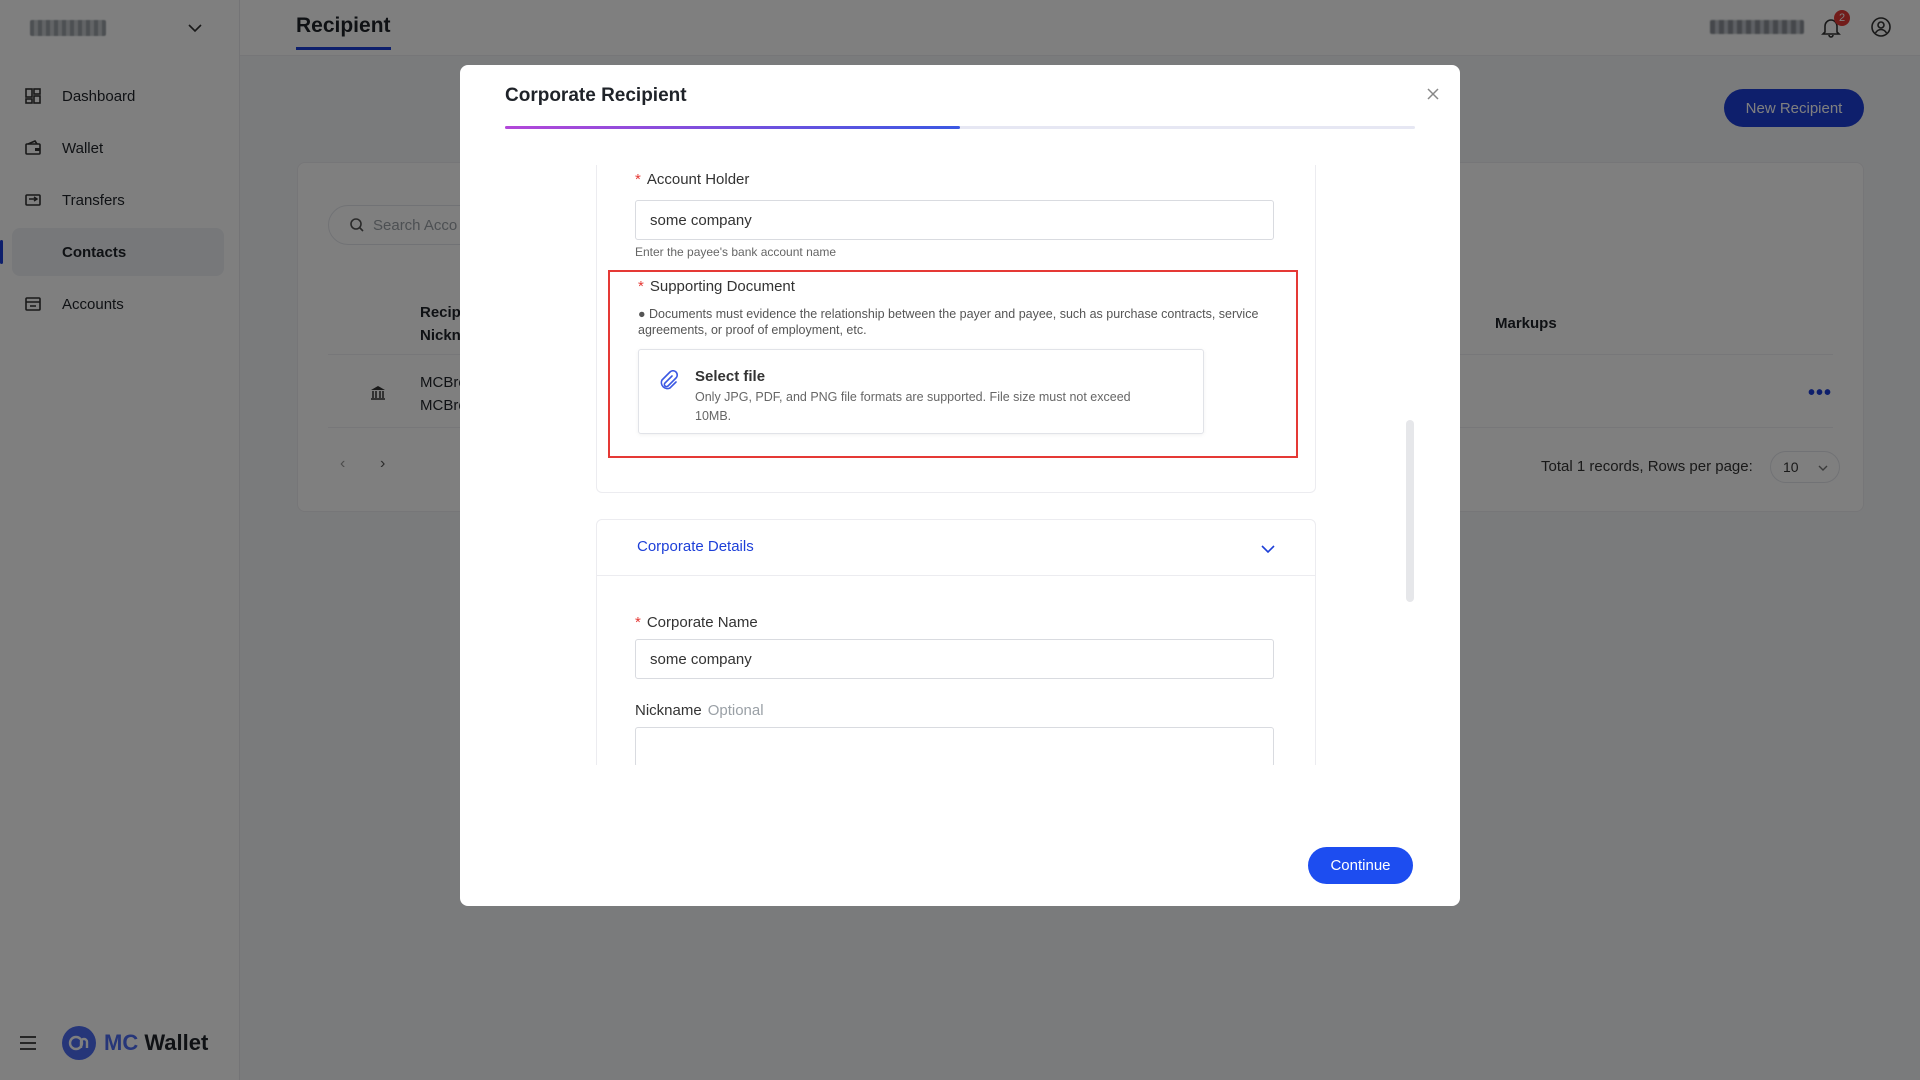  What do you see at coordinates (1268, 549) in the screenshot?
I see `chevron-down-icon` at bounding box center [1268, 549].